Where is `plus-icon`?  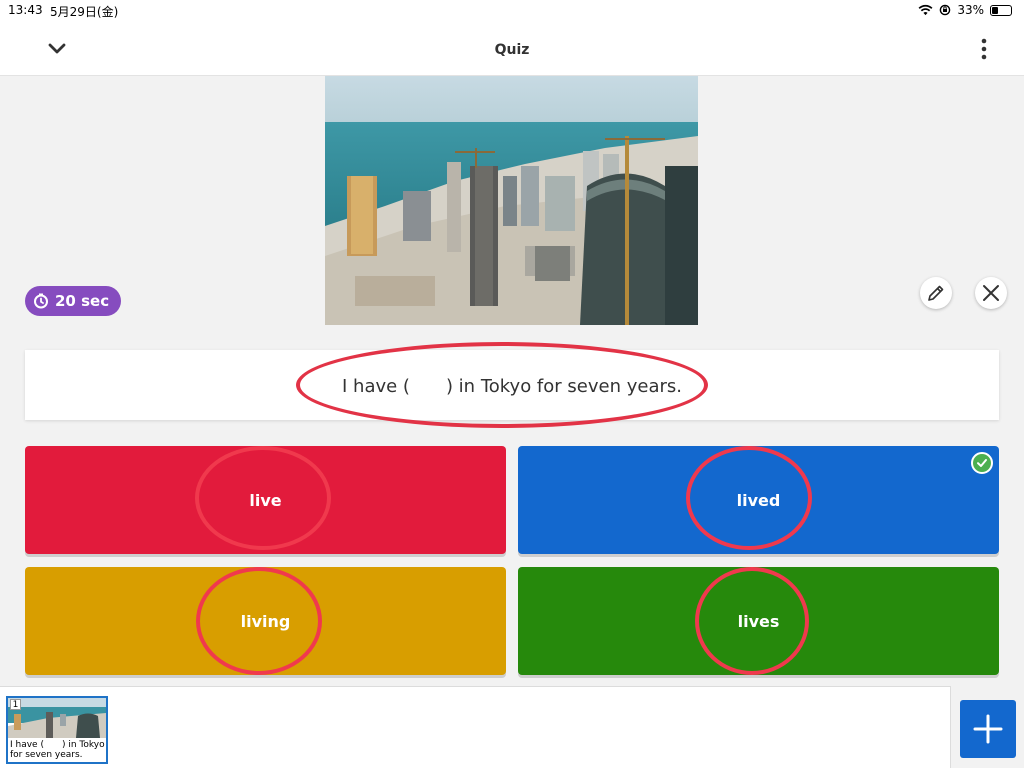 plus-icon is located at coordinates (988, 729).